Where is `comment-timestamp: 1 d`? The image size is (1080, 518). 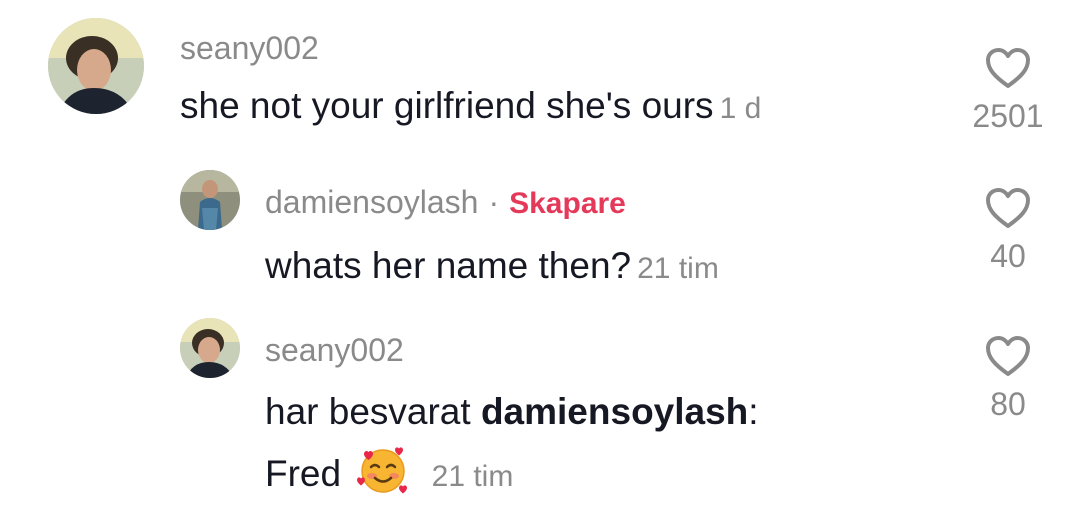 comment-timestamp: 1 d is located at coordinates (740, 108).